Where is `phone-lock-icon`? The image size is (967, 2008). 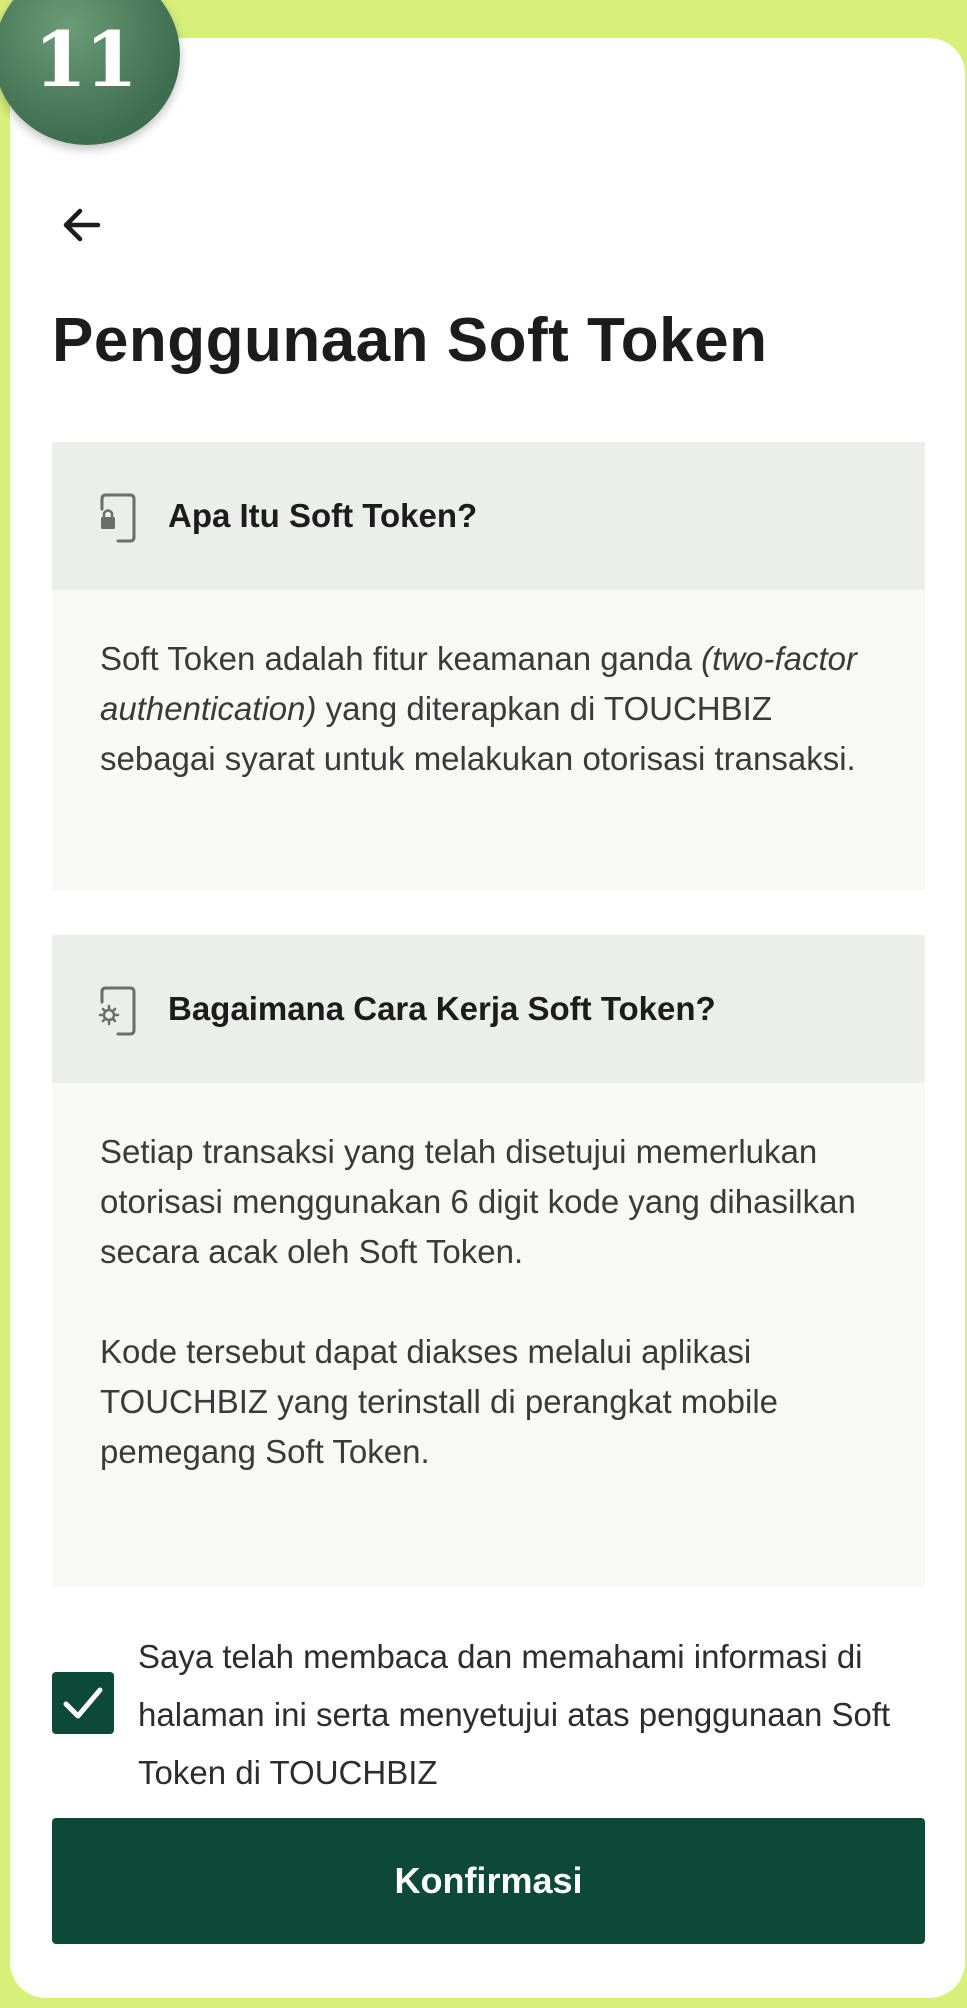 phone-lock-icon is located at coordinates (118, 518).